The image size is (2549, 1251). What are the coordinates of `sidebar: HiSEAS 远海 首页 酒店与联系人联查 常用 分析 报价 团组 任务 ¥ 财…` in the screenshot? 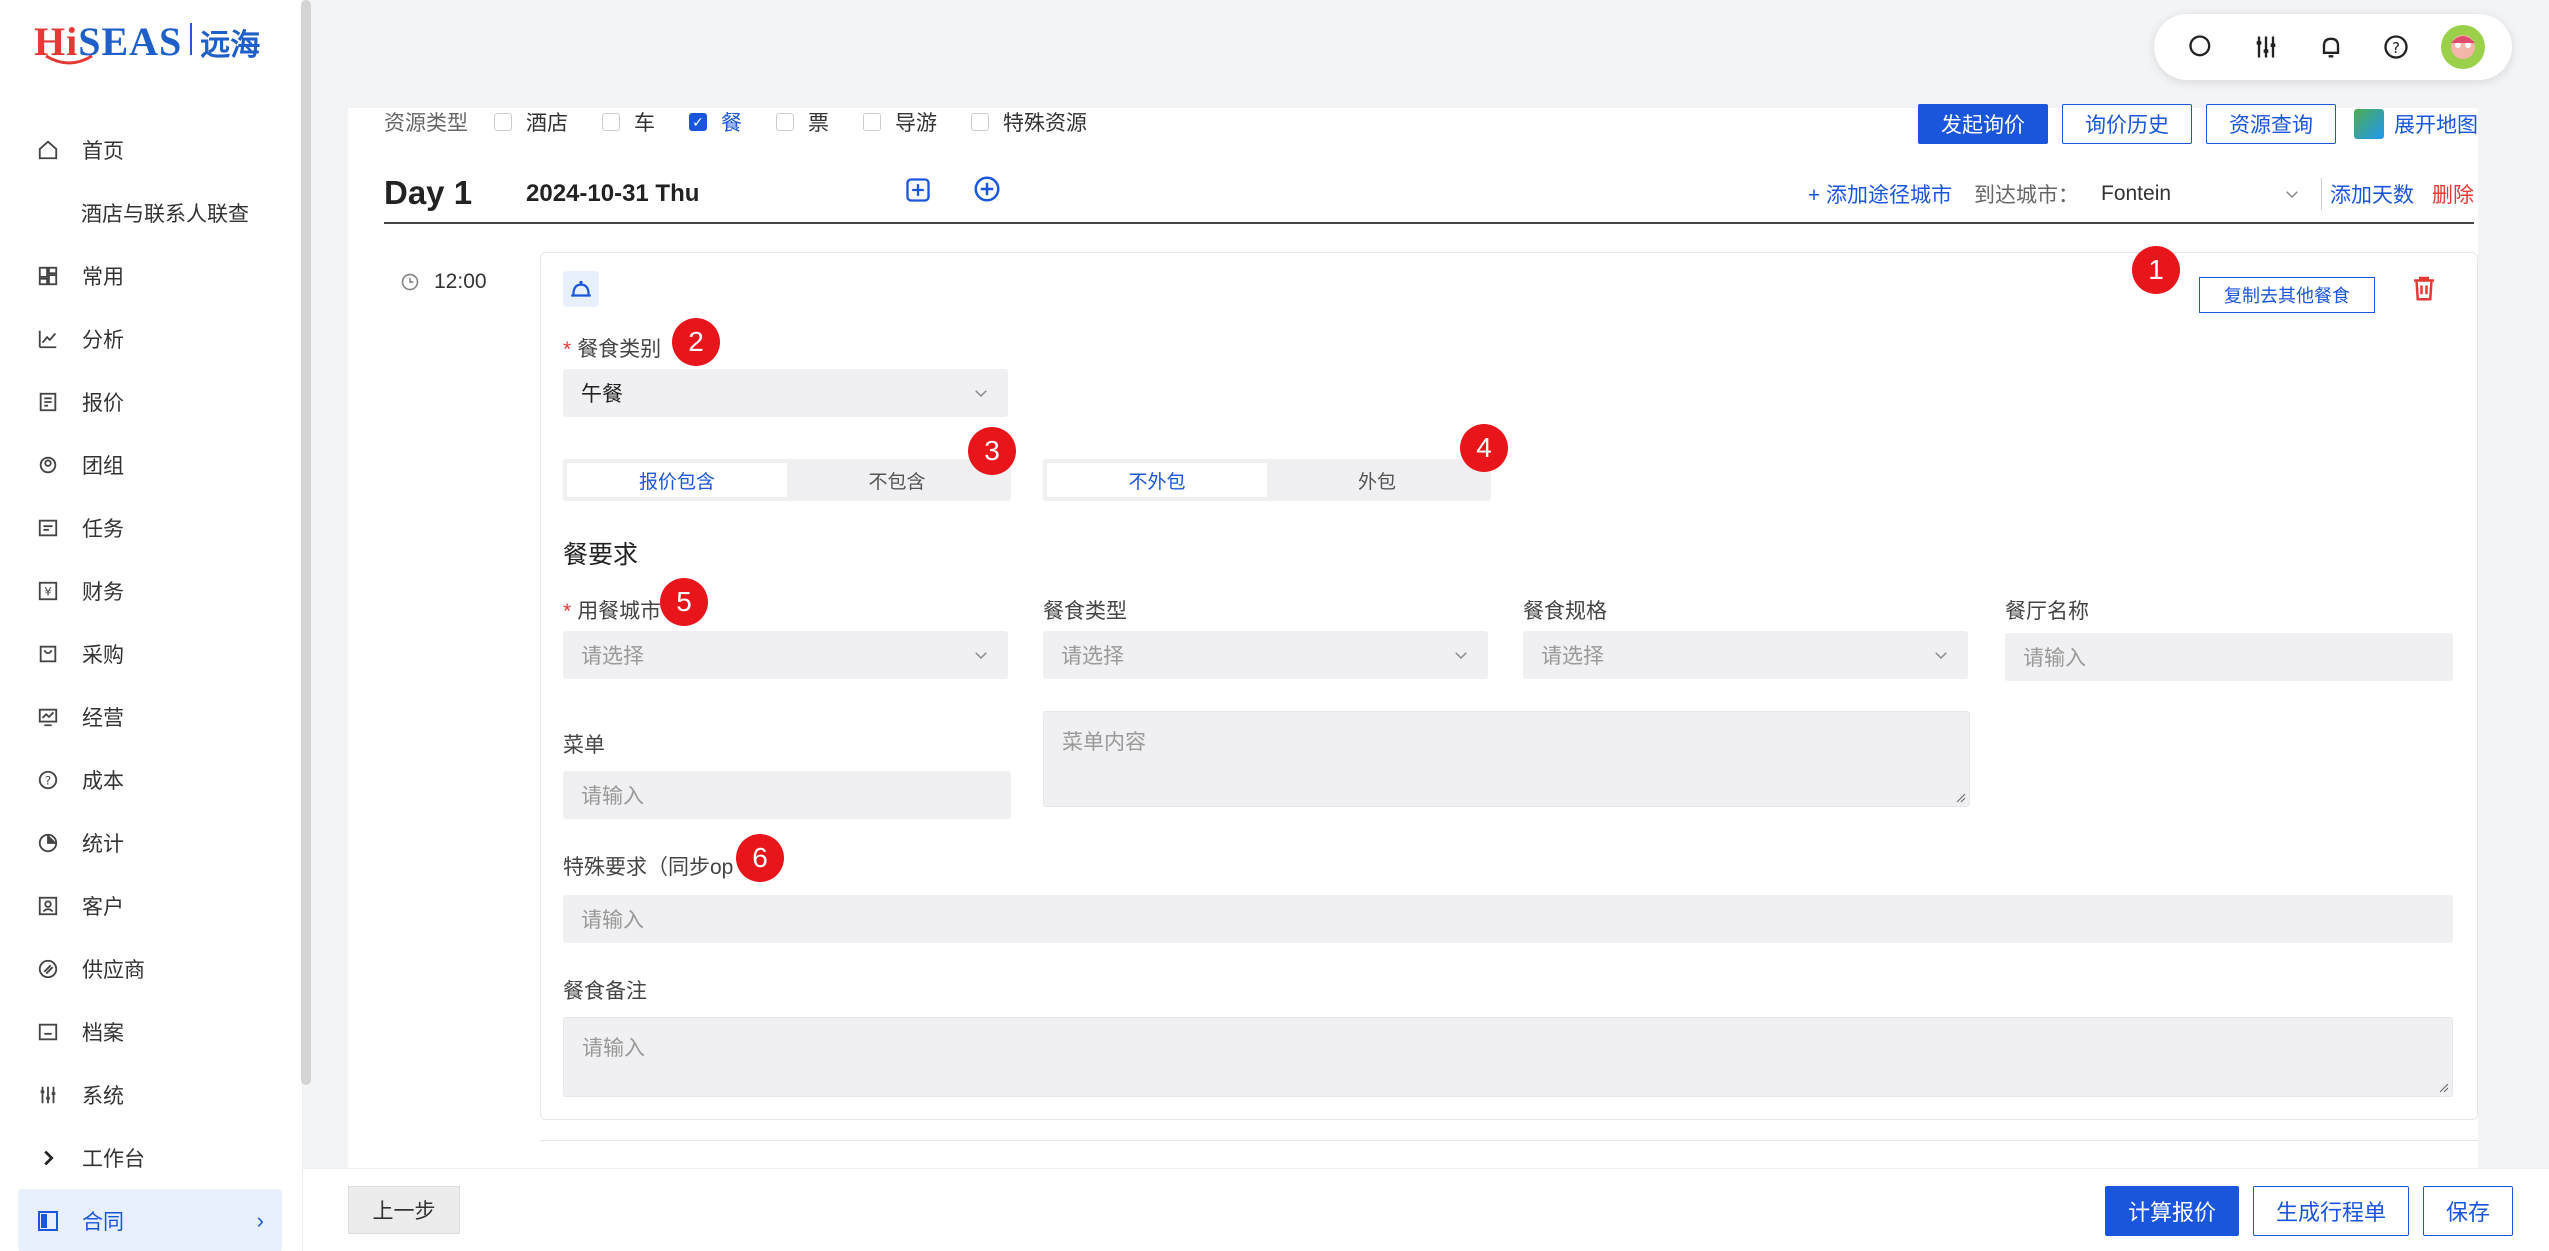 It's located at (151, 625).